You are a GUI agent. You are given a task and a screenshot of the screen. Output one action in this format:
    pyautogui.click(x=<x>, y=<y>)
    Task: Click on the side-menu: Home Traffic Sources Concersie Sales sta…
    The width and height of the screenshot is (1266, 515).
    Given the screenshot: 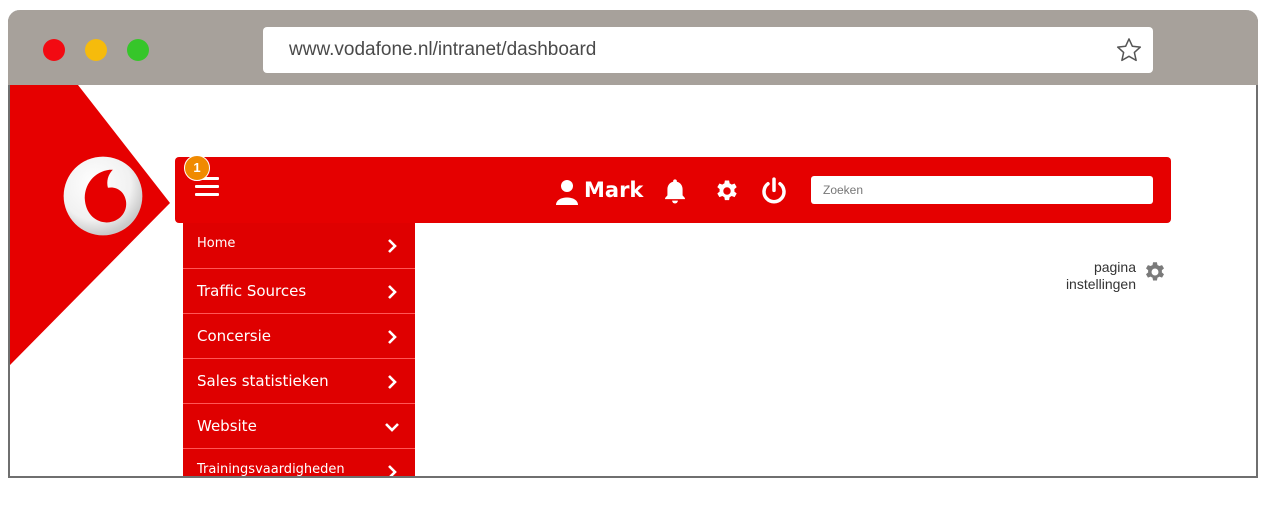 What is the action you would take?
    pyautogui.click(x=299, y=349)
    